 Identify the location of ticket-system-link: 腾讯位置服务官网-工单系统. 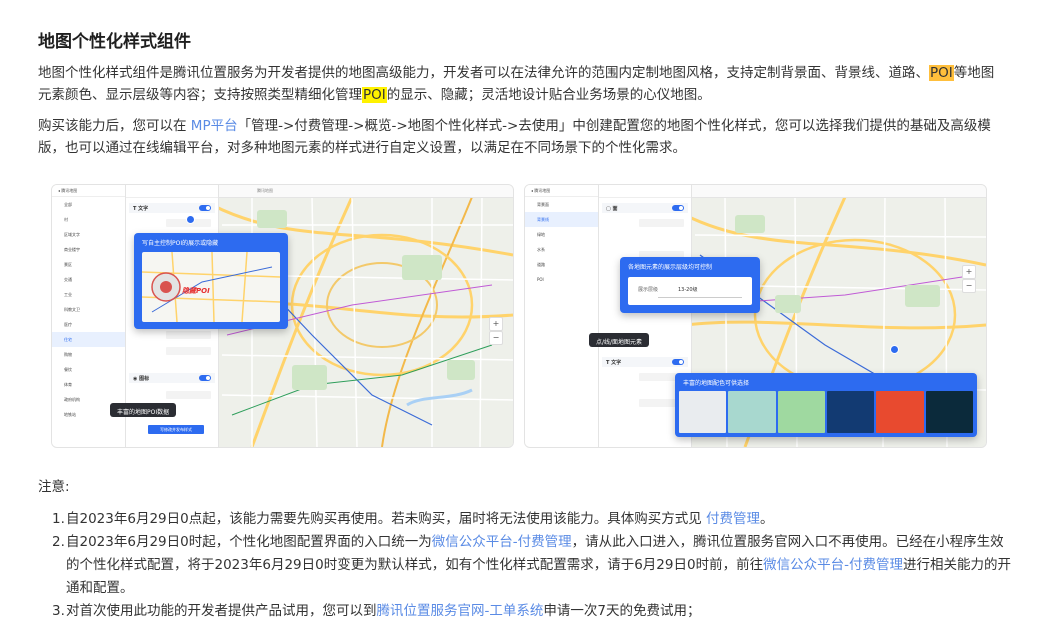
(460, 611).